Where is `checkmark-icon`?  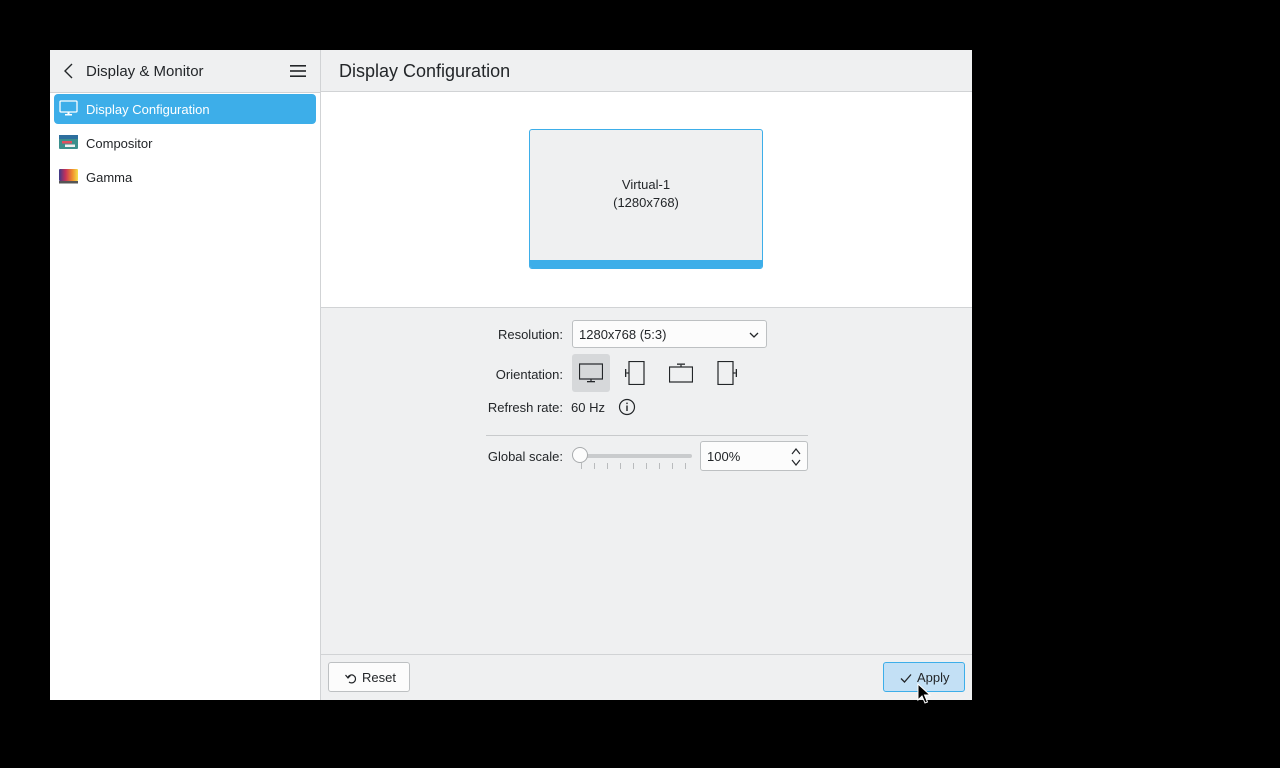 checkmark-icon is located at coordinates (906, 678).